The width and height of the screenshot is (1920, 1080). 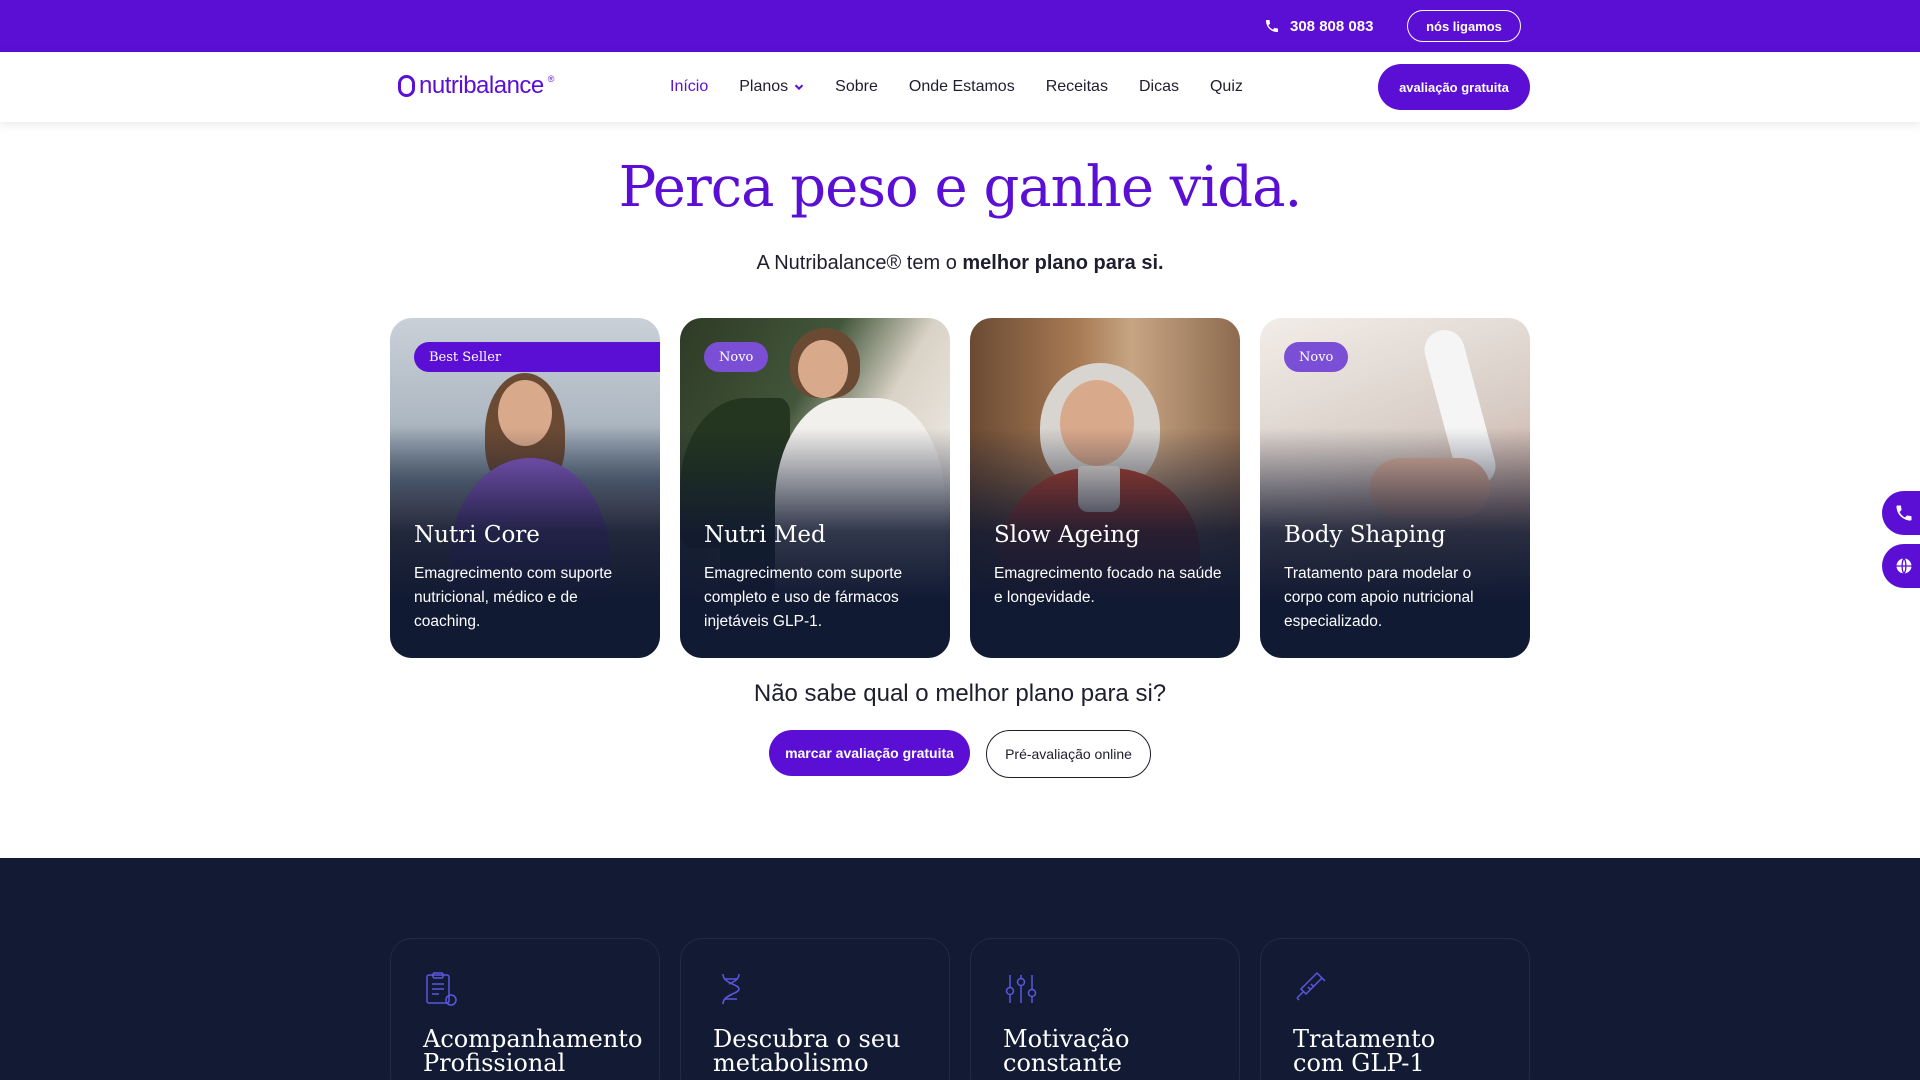 I want to click on nav-item-label: Quiz, so click(x=1226, y=86).